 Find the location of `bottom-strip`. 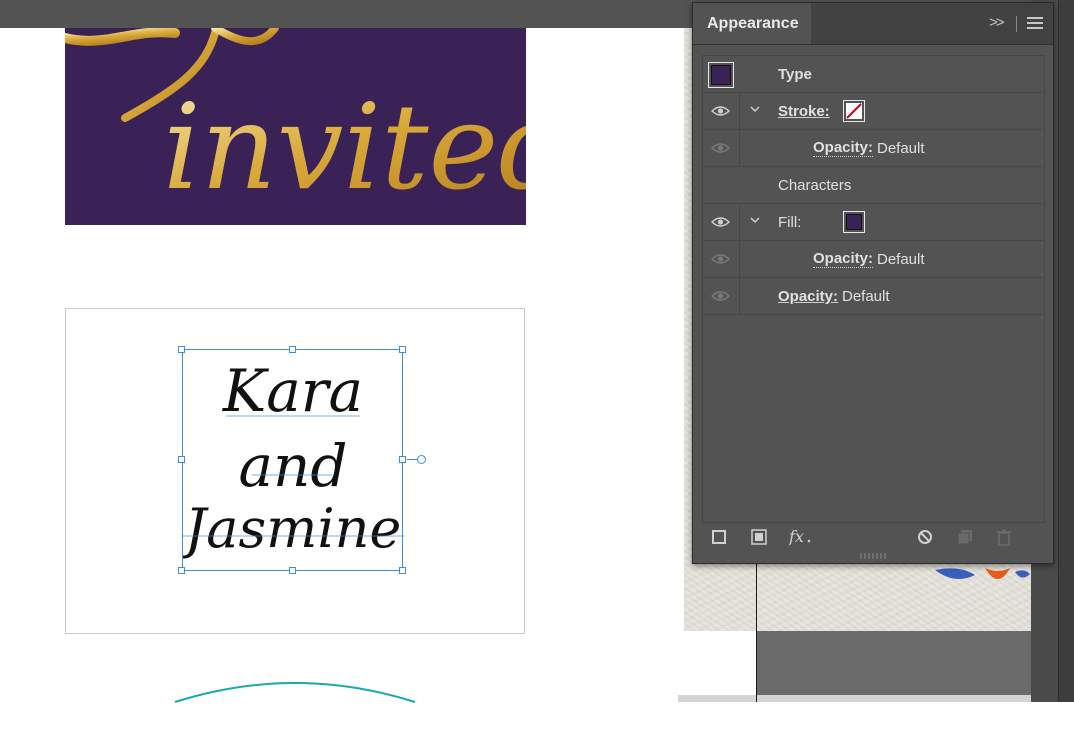

bottom-strip is located at coordinates (854, 698).